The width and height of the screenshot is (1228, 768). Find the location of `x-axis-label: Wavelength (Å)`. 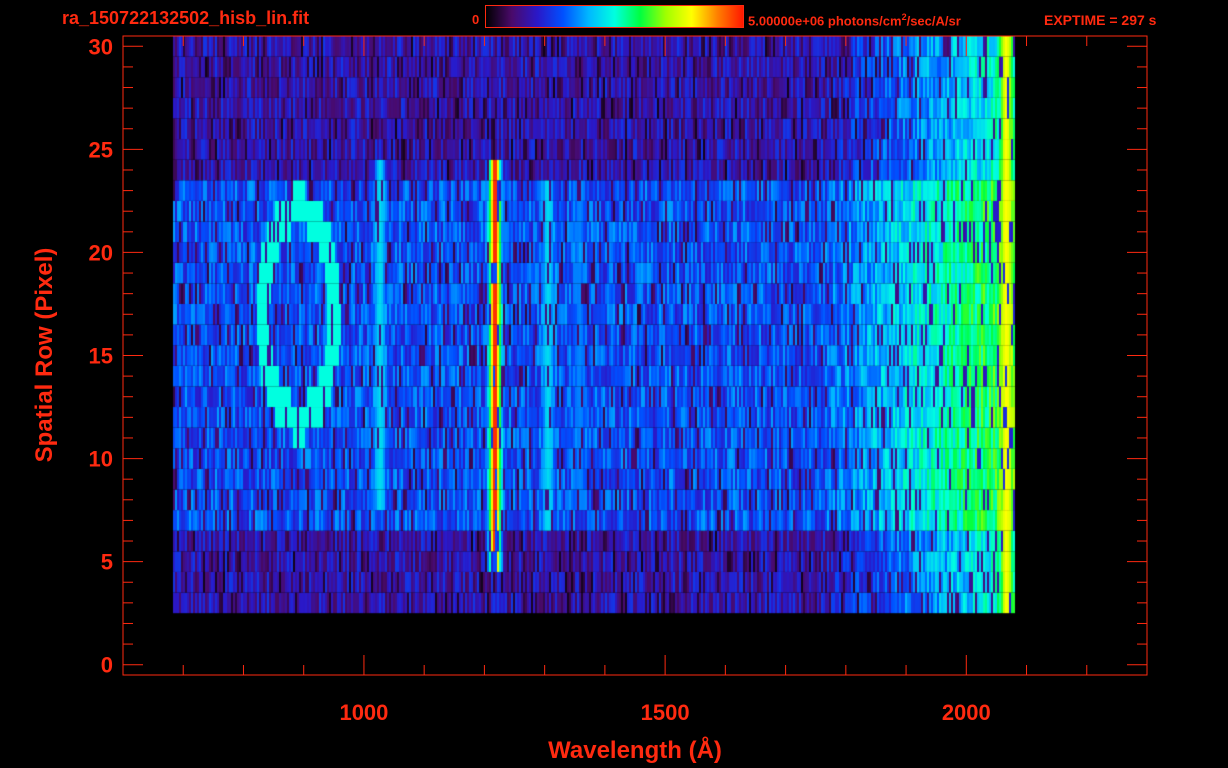

x-axis-label: Wavelength (Å) is located at coordinates (635, 750).